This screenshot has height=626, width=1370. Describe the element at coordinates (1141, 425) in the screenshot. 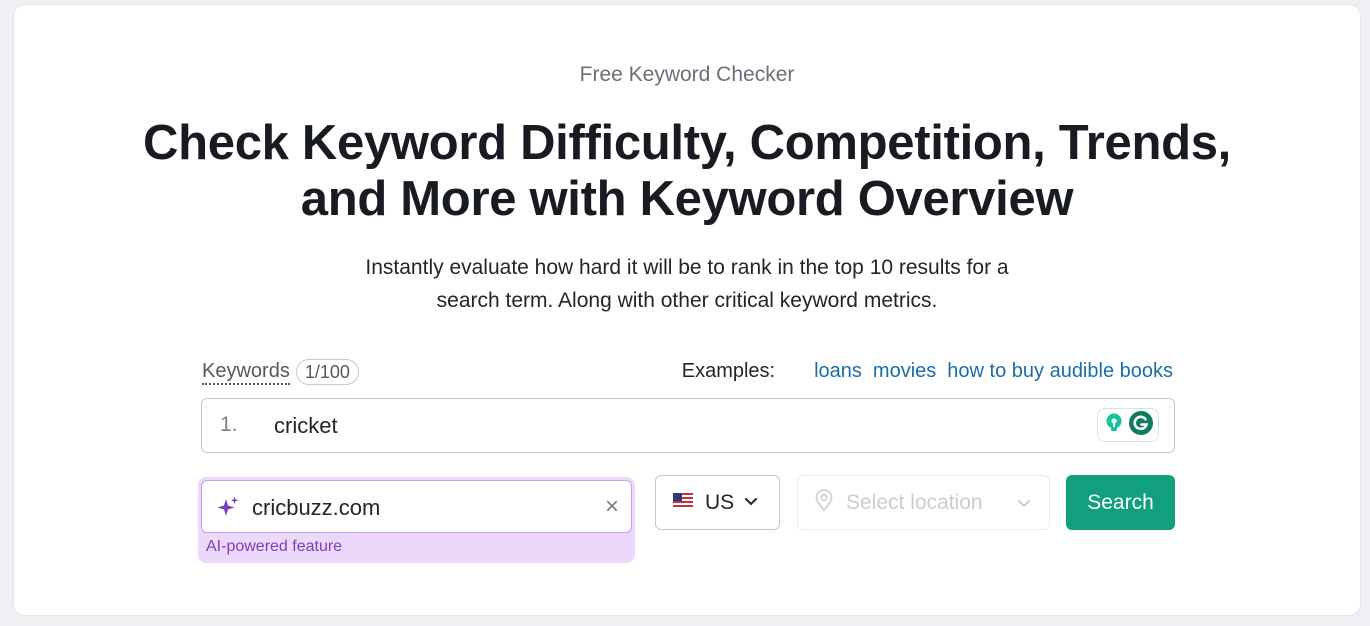

I see `grammarly-icon` at that location.